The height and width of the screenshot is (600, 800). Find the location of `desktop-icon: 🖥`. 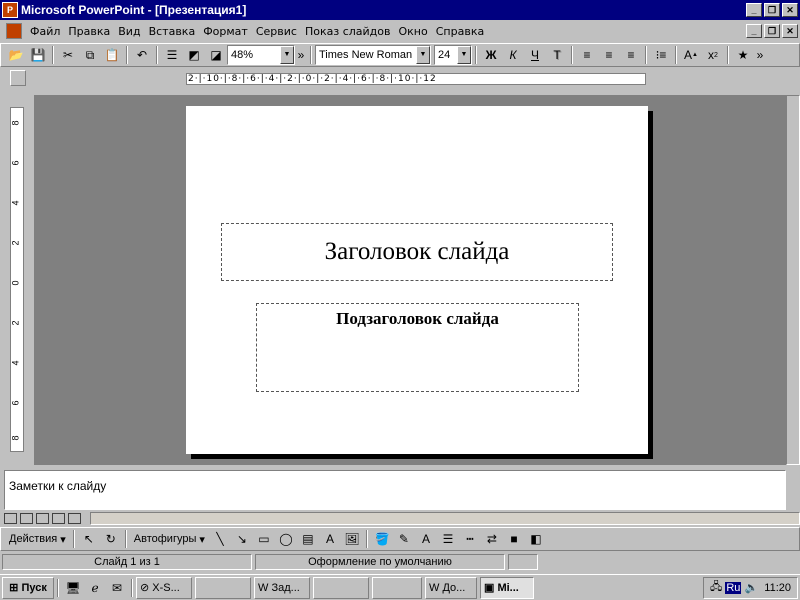

desktop-icon: 🖥 is located at coordinates (73, 588).